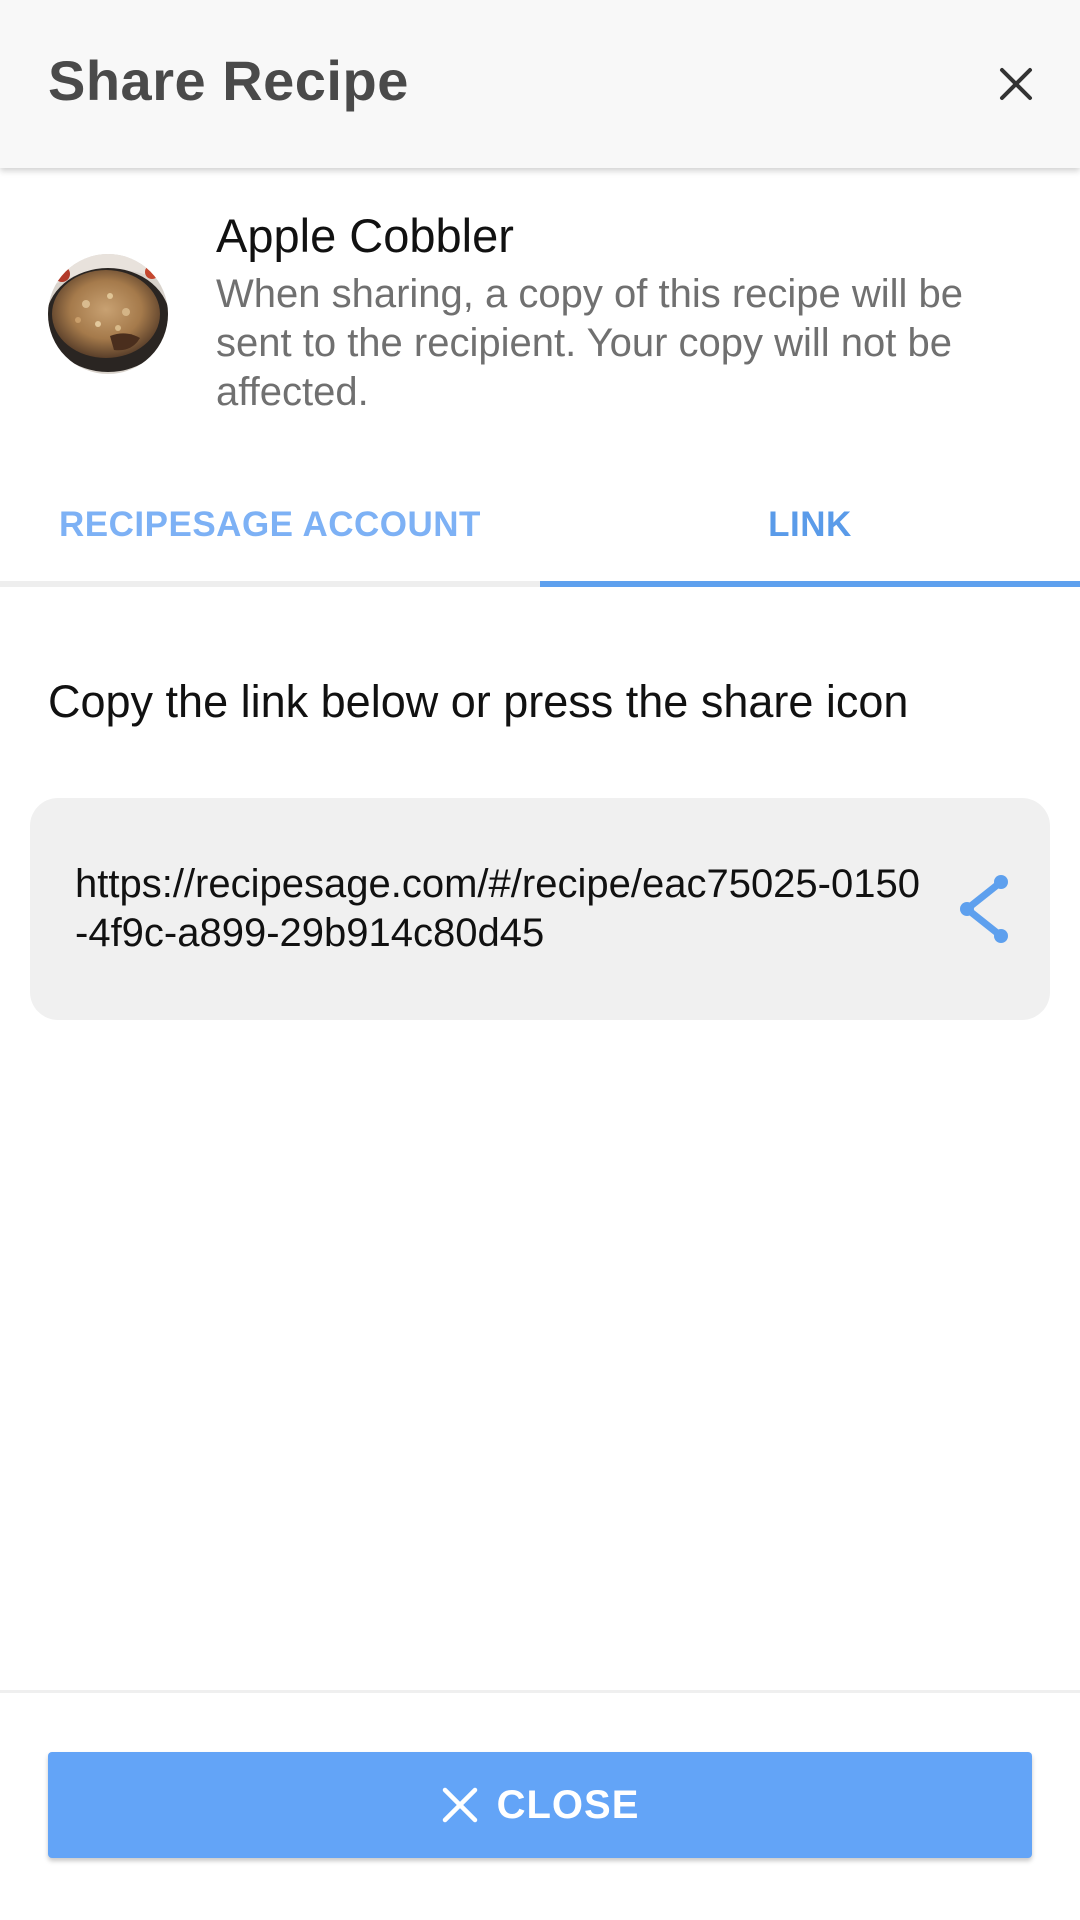  What do you see at coordinates (365, 235) in the screenshot?
I see `recipe-title: Apple Cobbler` at bounding box center [365, 235].